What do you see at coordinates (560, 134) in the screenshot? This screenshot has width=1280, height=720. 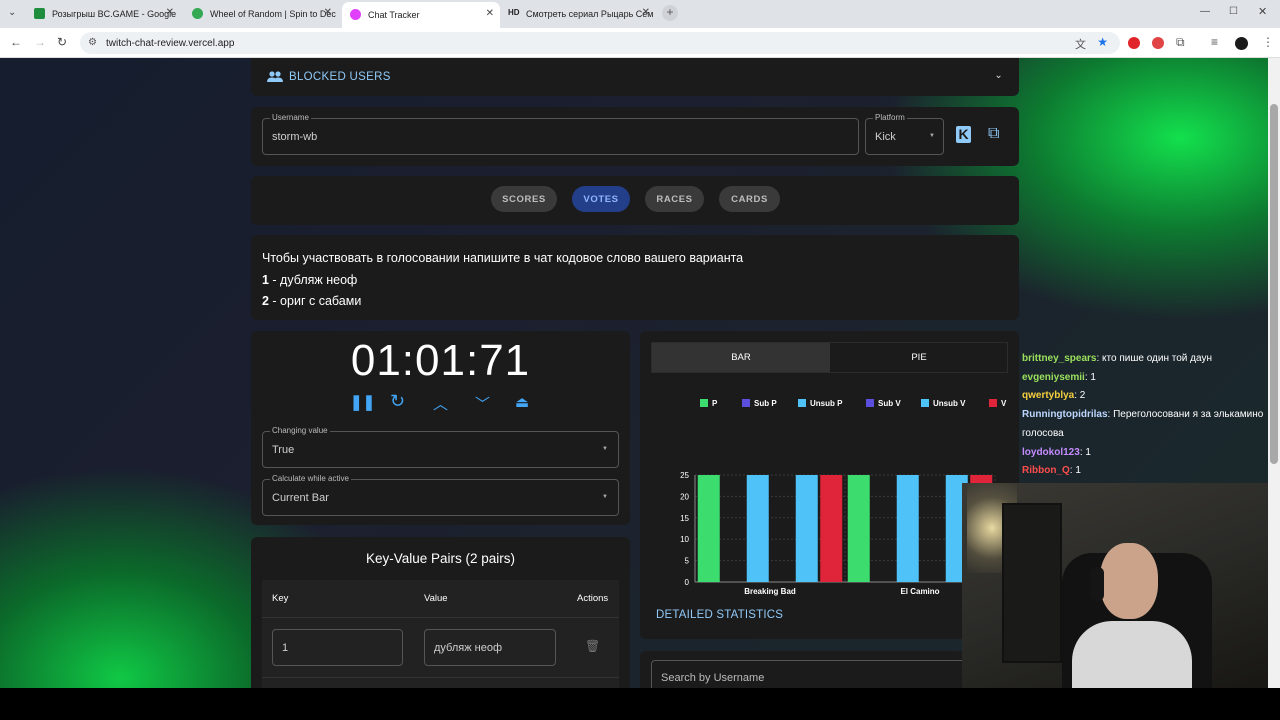 I see `username-field: Username storm-wb` at bounding box center [560, 134].